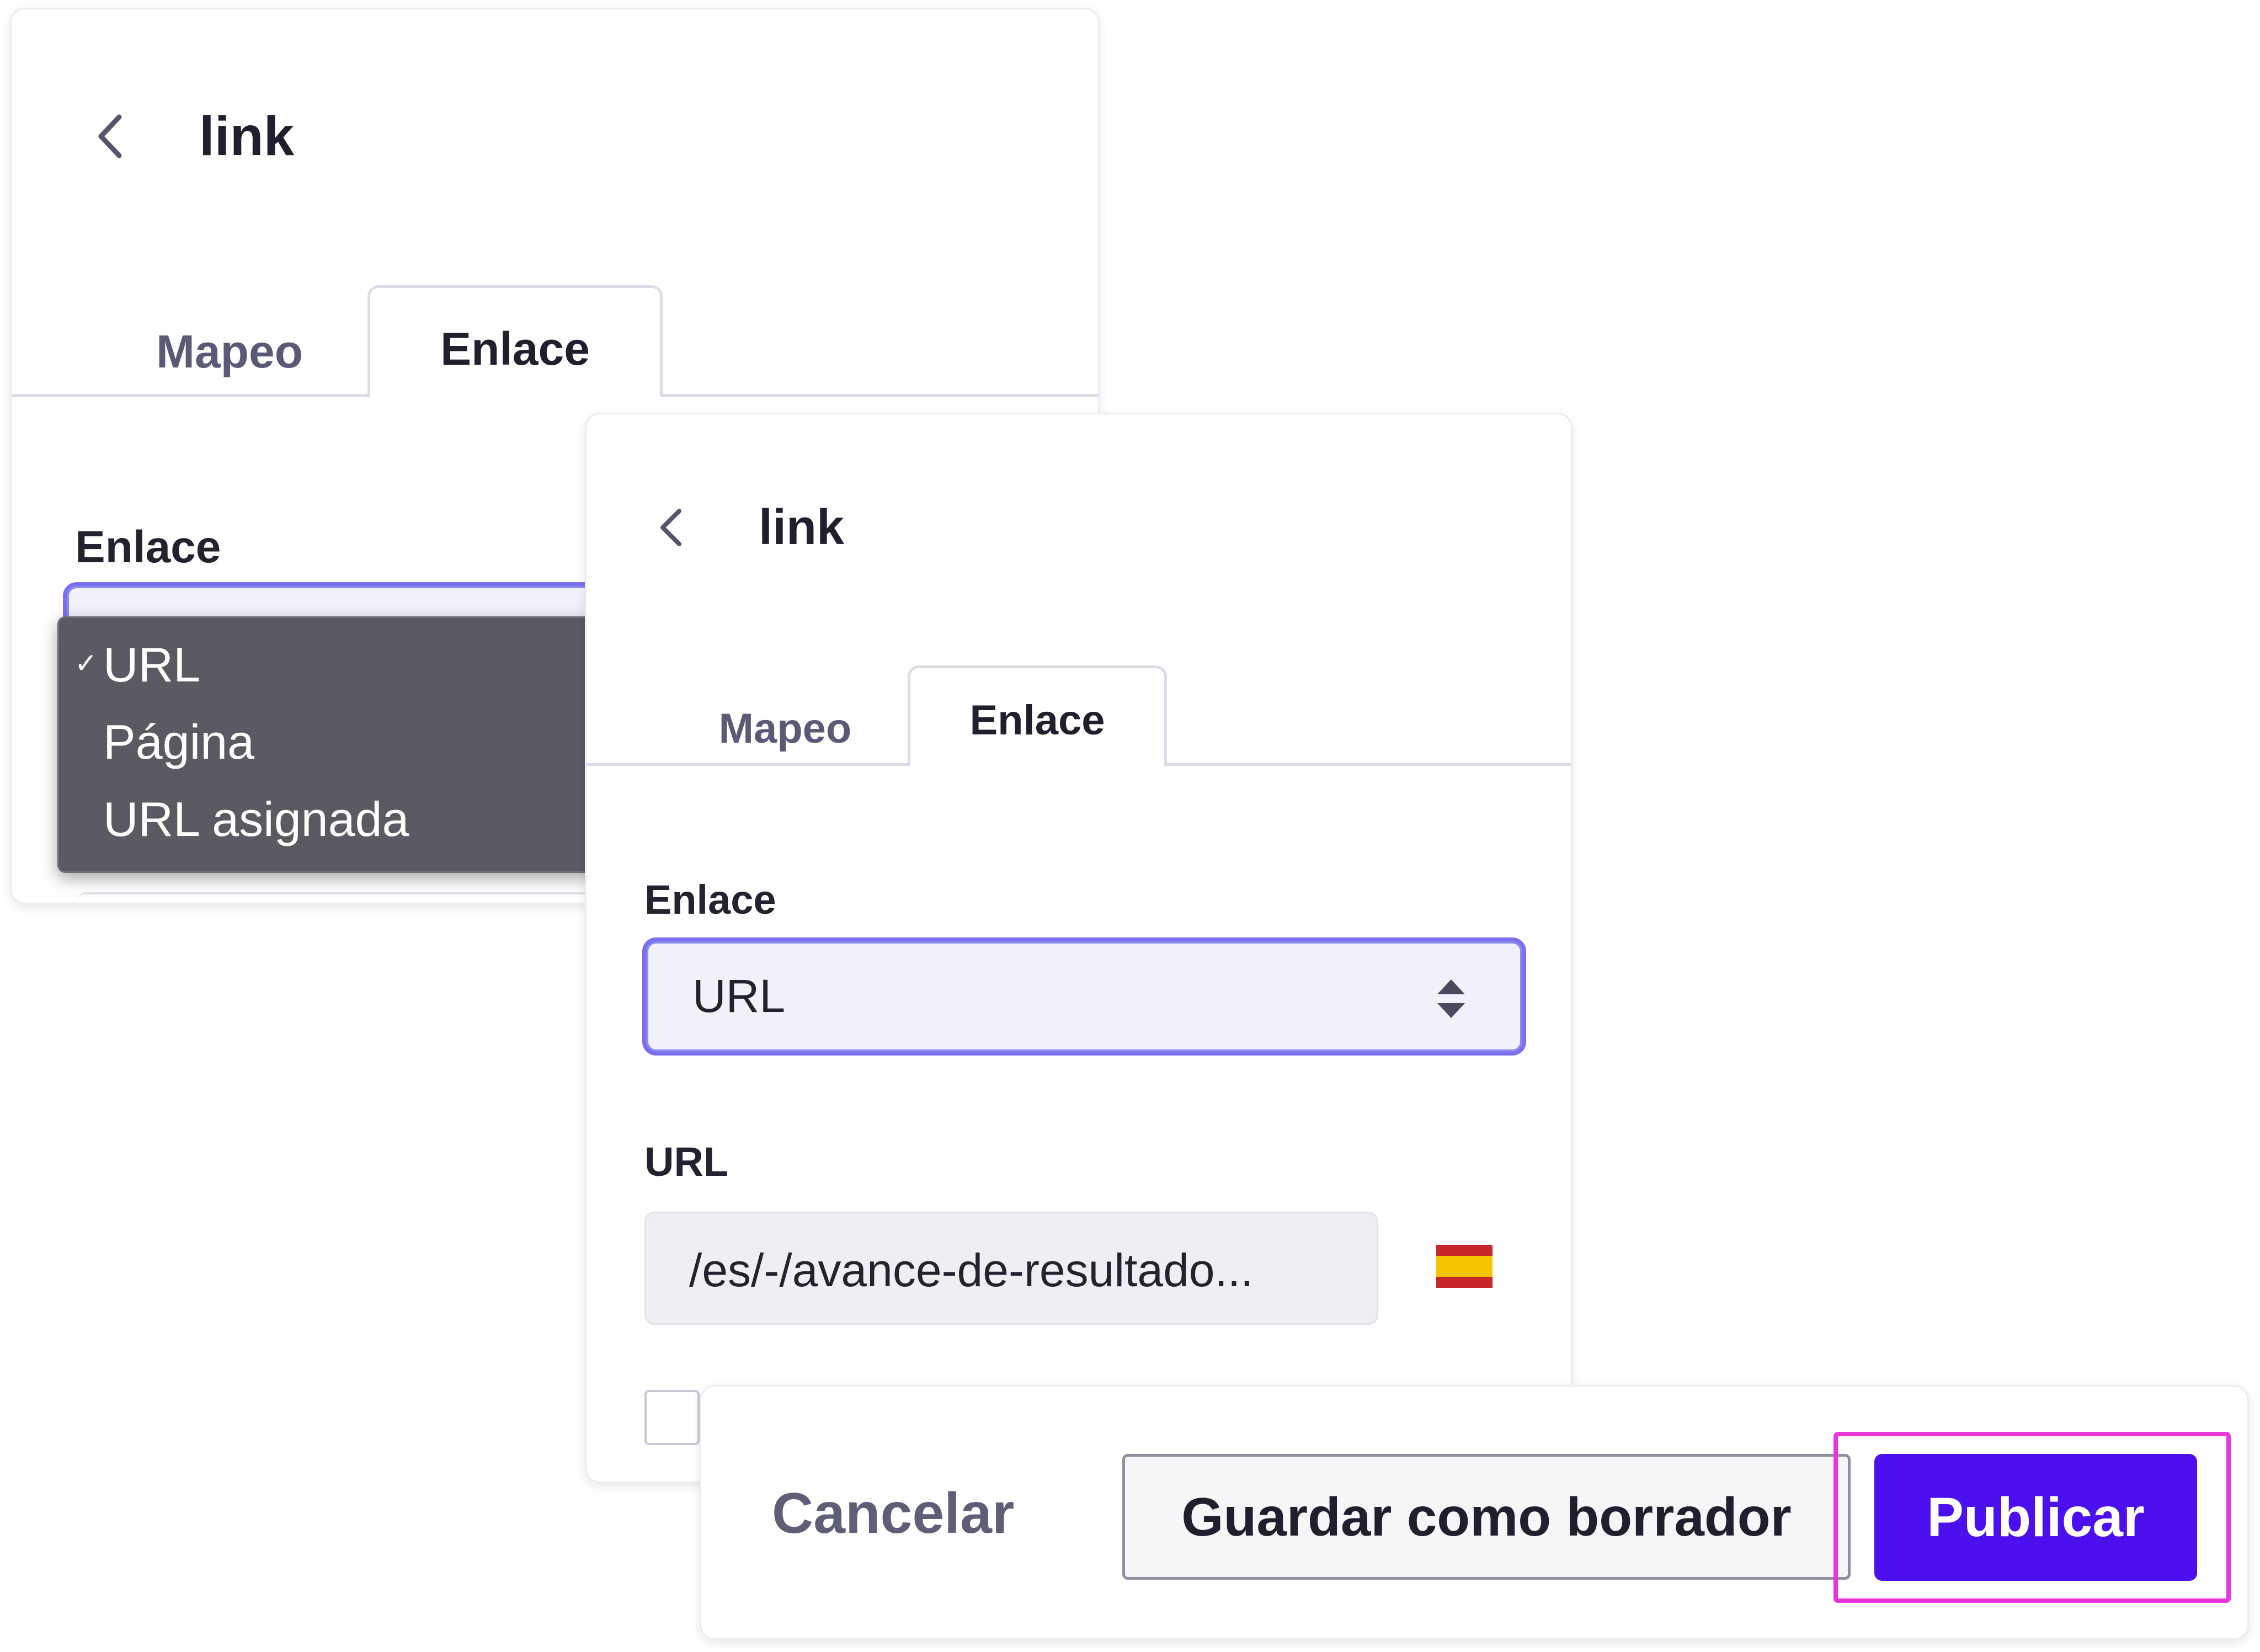 The width and height of the screenshot is (2260, 1652). Describe the element at coordinates (354, 898) in the screenshot. I see `secondary-field` at that location.